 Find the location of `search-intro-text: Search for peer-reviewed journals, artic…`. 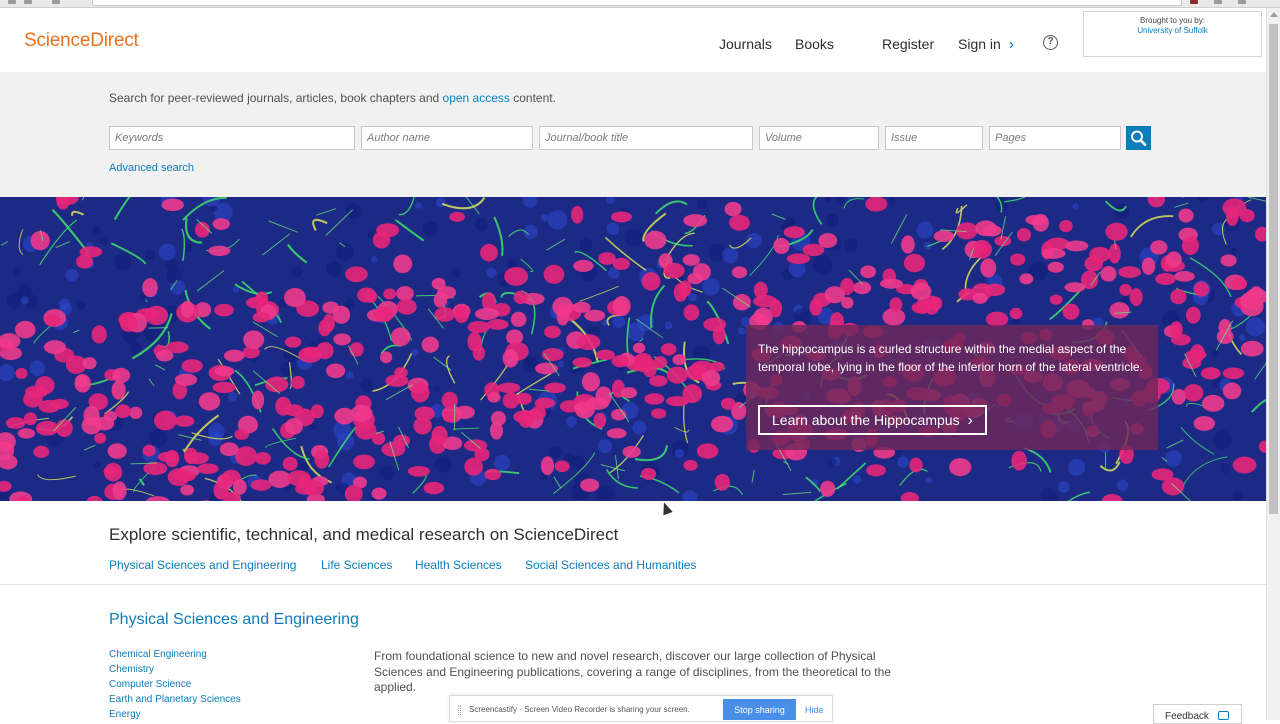

search-intro-text: Search for peer-reviewed journals, artic… is located at coordinates (276, 98).